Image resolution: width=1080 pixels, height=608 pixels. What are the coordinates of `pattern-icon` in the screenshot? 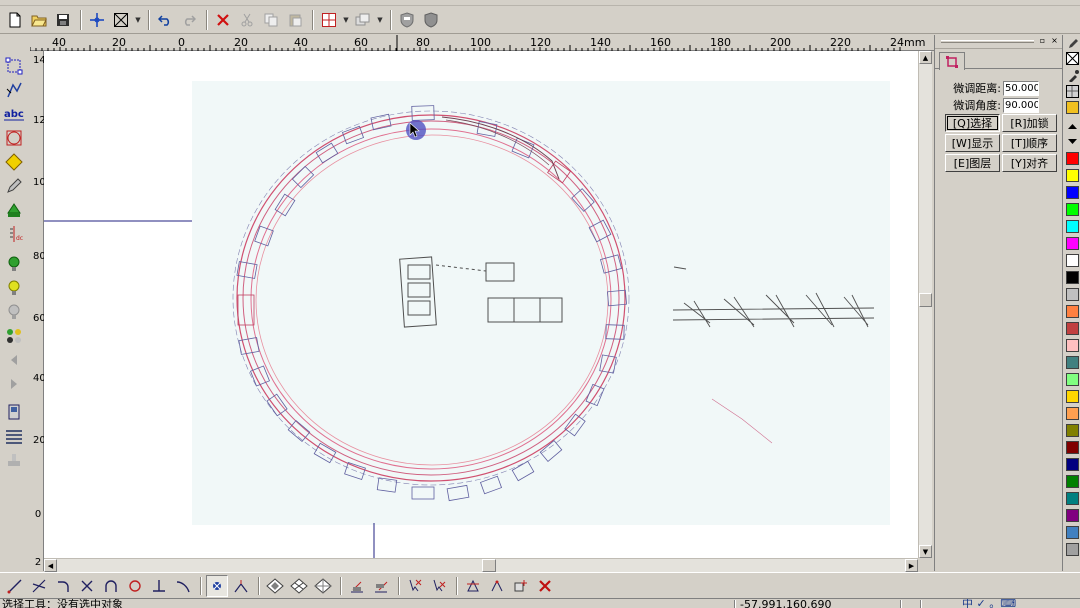 It's located at (1072, 91).